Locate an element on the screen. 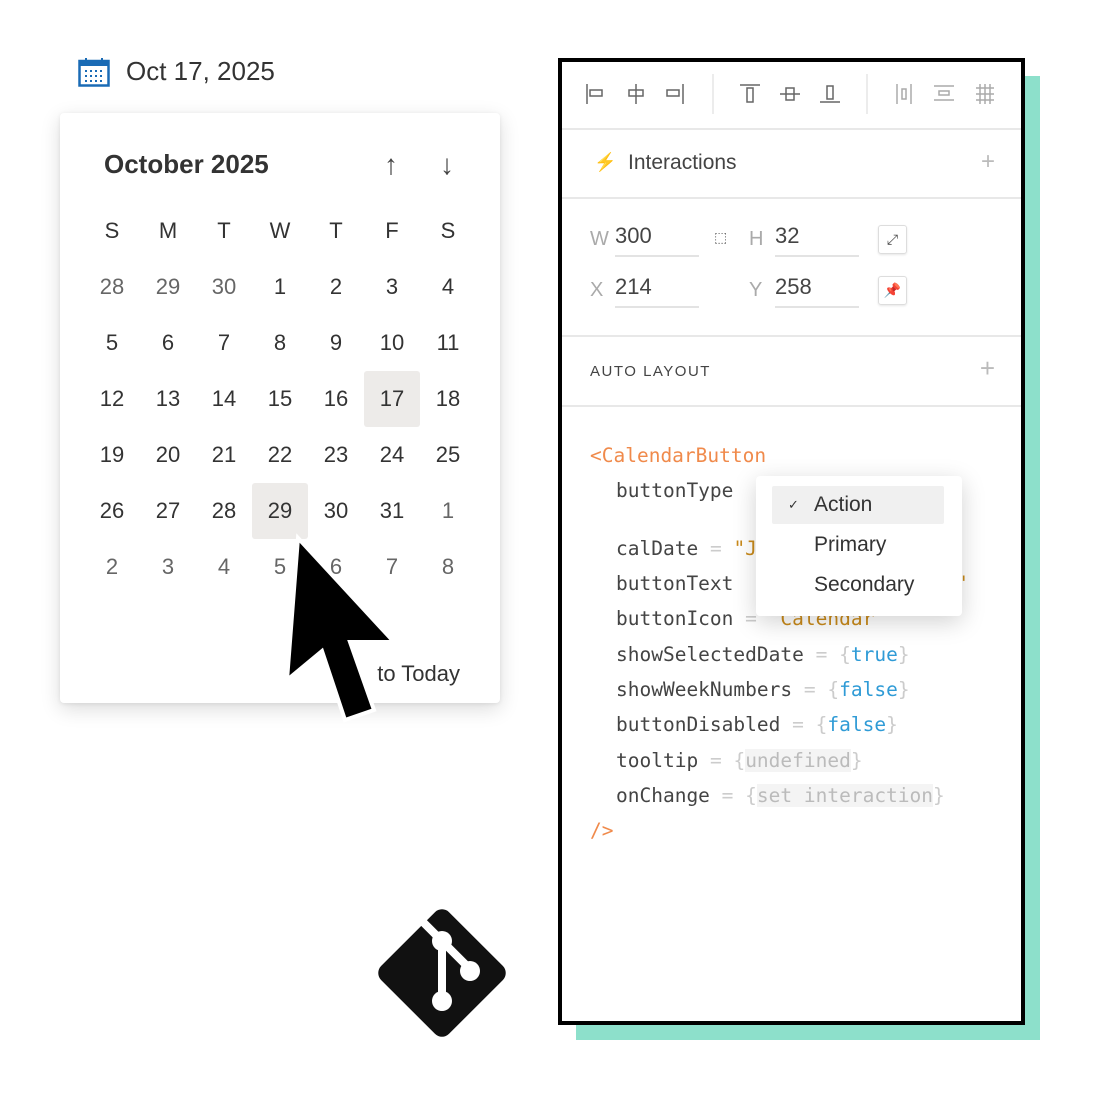 Image resolution: width=1100 pixels, height=1100 pixels. date-picker-button: Oct 17, 2025 is located at coordinates (176, 71).